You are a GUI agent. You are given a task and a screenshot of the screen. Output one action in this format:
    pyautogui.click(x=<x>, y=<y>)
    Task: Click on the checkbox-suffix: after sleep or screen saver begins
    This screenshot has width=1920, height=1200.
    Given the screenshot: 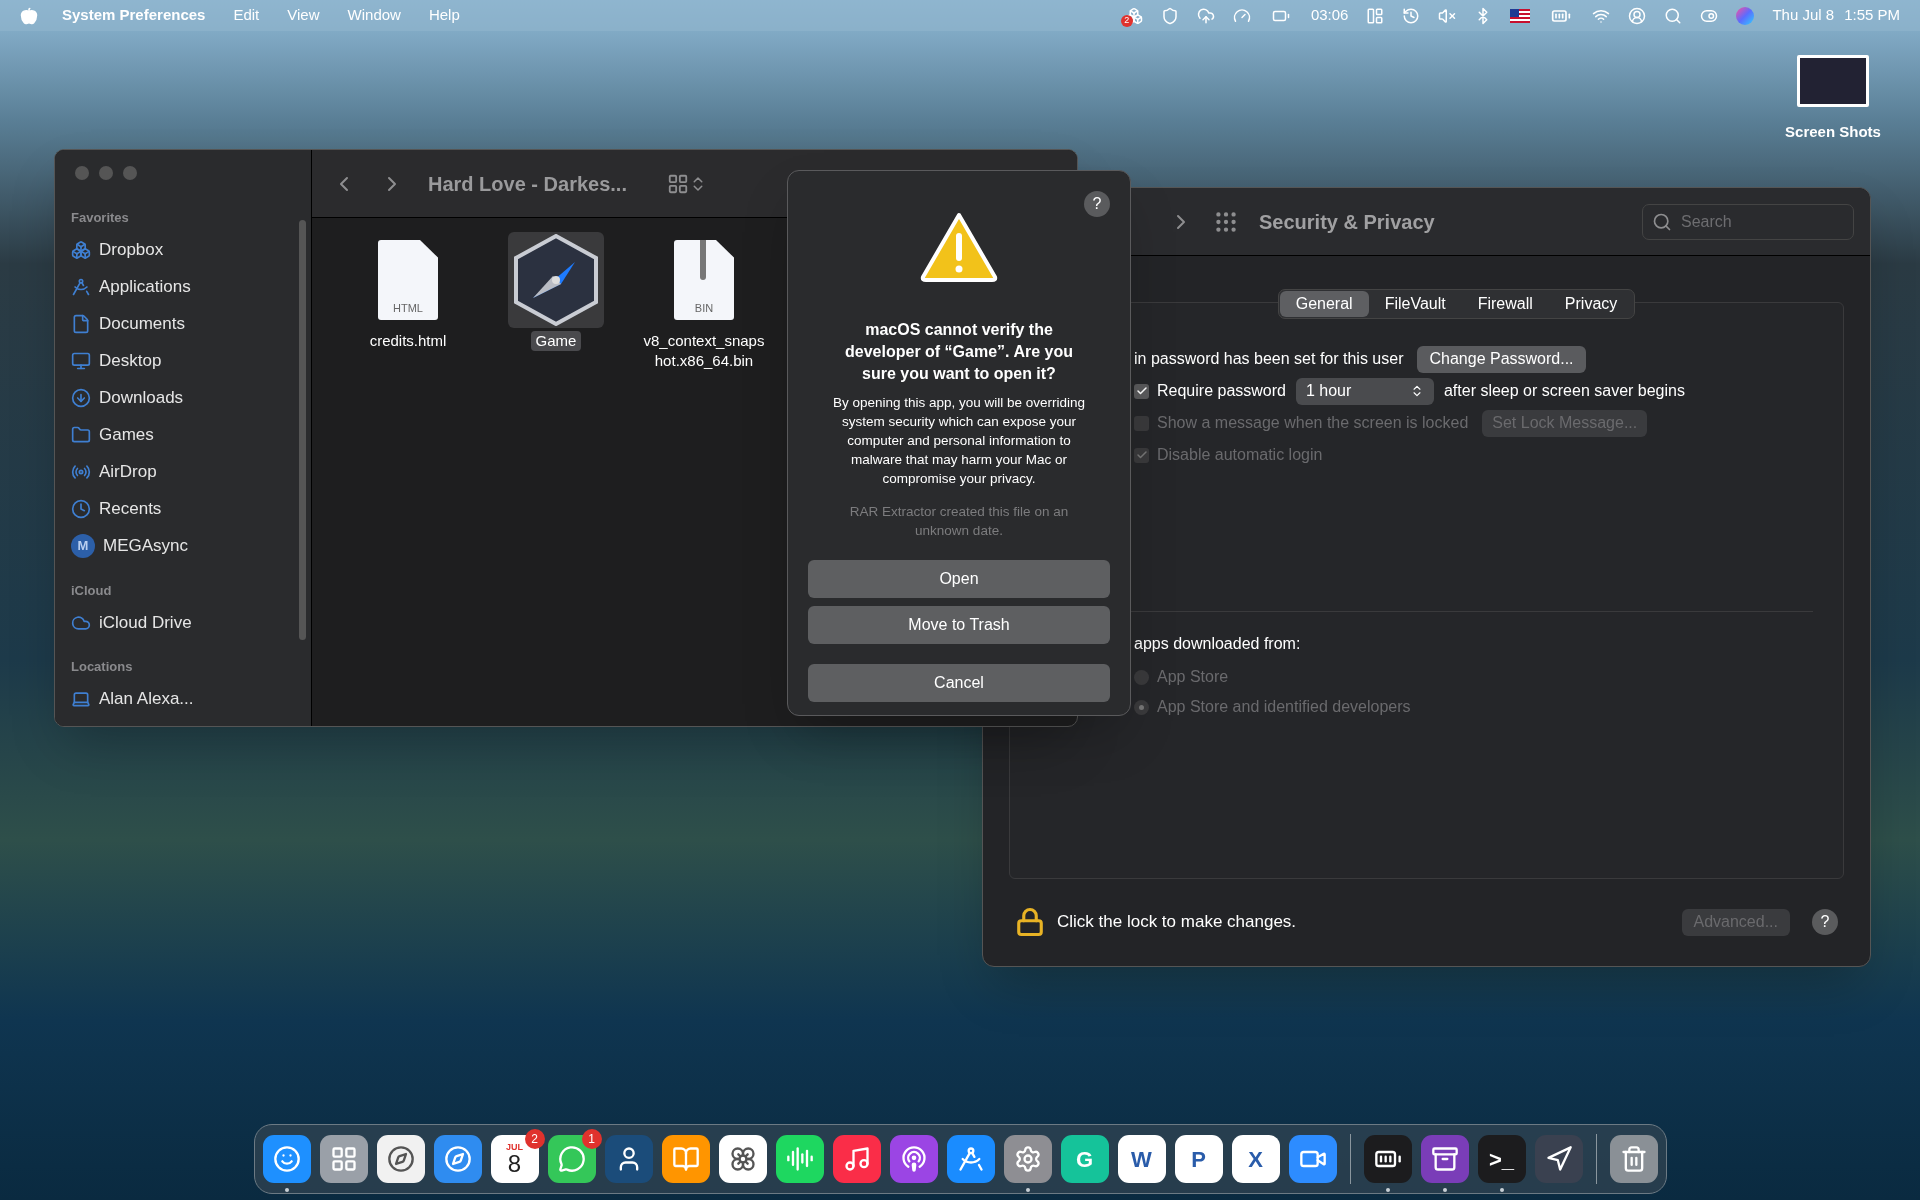 What is the action you would take?
    pyautogui.click(x=1564, y=391)
    